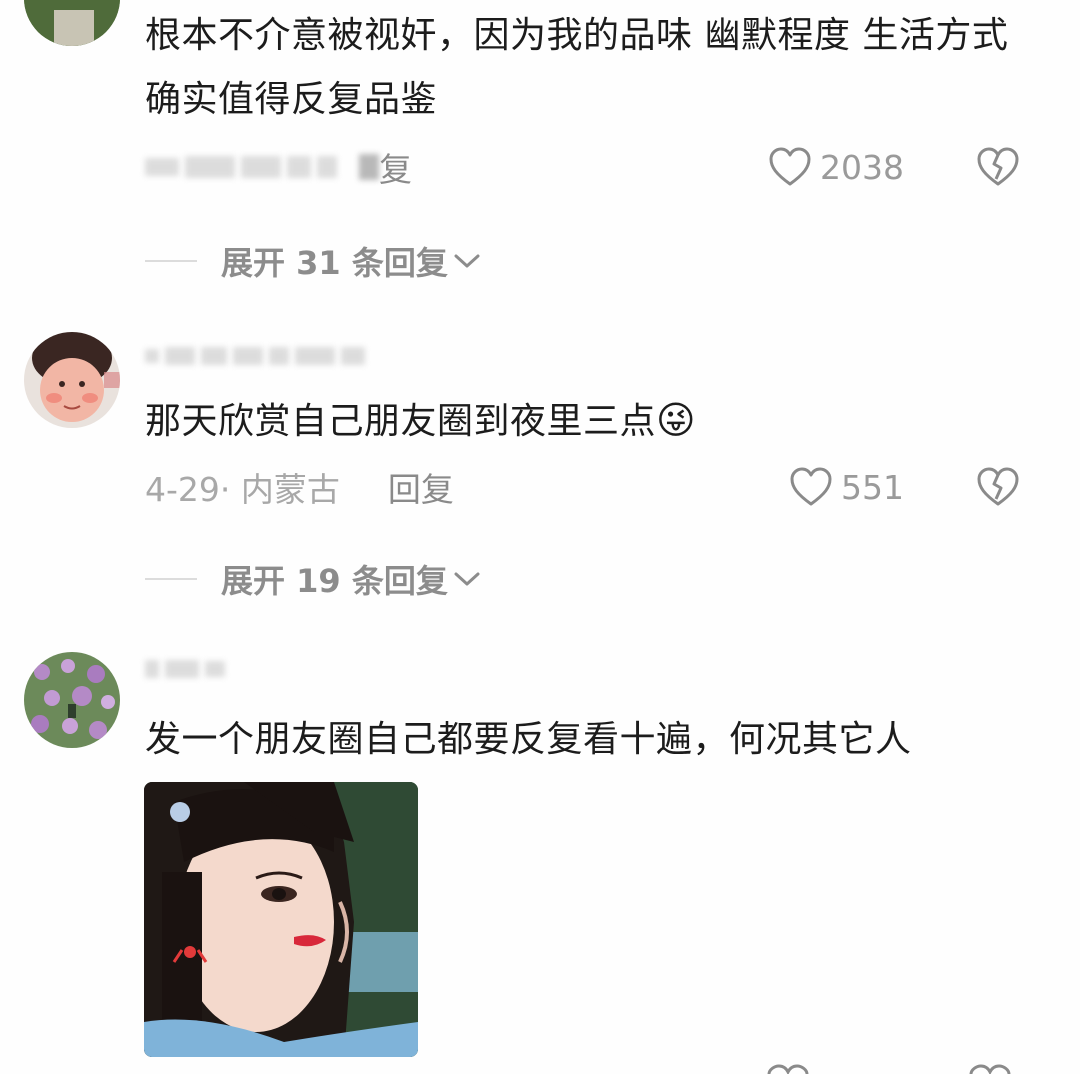 The image size is (1080, 1074). Describe the element at coordinates (862, 167) in the screenshot. I see `like-count: 2038` at that location.